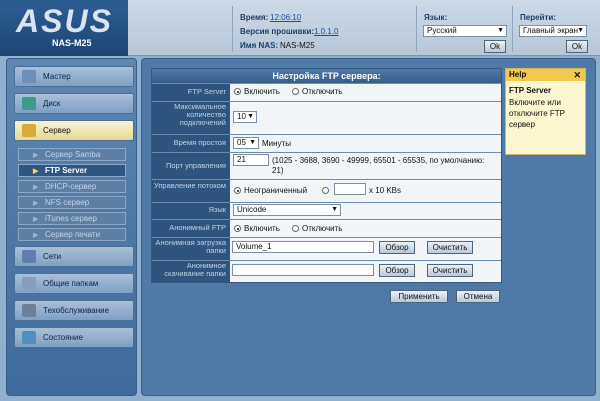 This screenshot has width=600, height=401. I want to click on sidebar-item-label: Мастер, so click(57, 76).